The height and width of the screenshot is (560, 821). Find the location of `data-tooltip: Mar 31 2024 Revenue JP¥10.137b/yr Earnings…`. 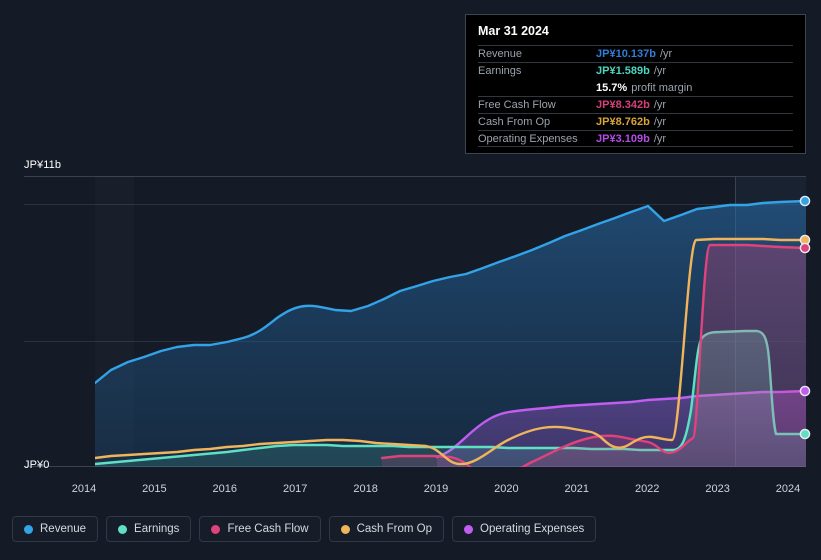

data-tooltip: Mar 31 2024 Revenue JP¥10.137b/yr Earnings… is located at coordinates (635, 84).